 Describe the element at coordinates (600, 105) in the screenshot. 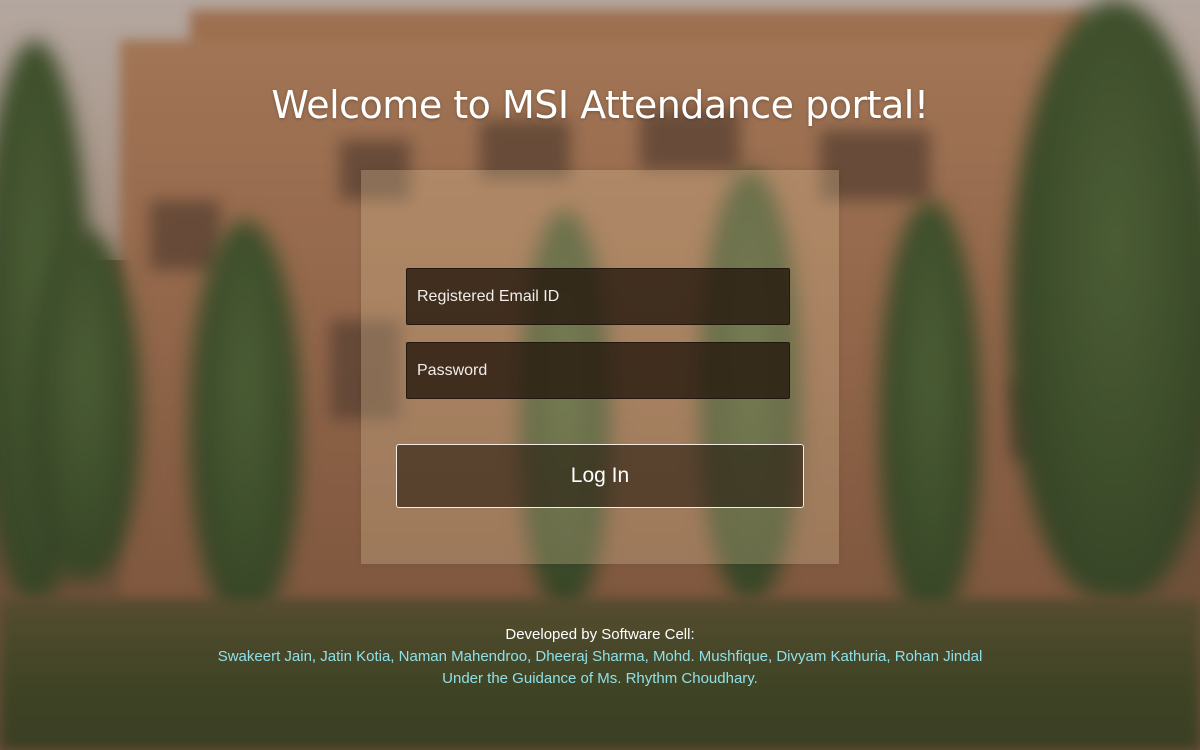

I see `page-title: Welcome to MSI Attendance portal!` at that location.